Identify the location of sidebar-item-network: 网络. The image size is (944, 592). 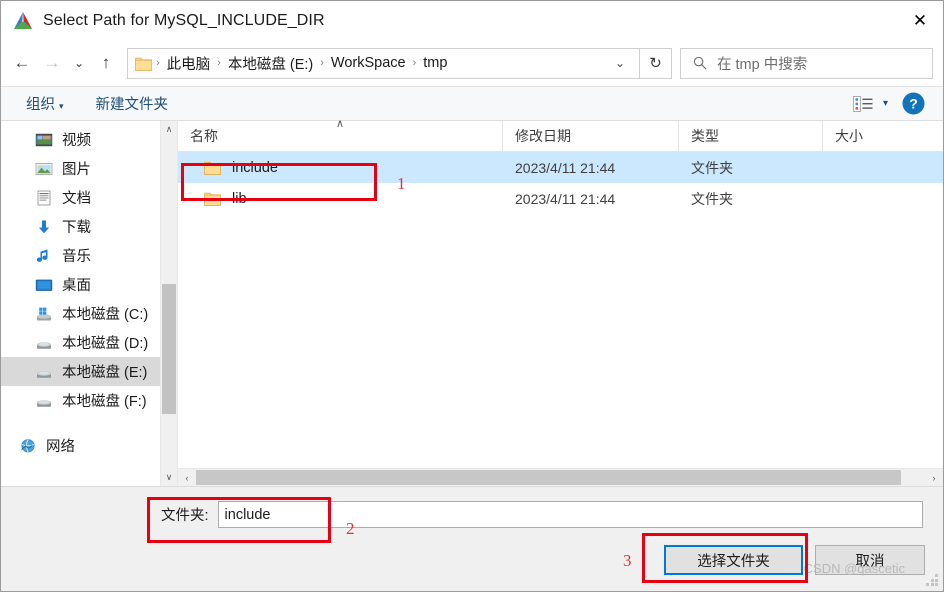
(89, 445).